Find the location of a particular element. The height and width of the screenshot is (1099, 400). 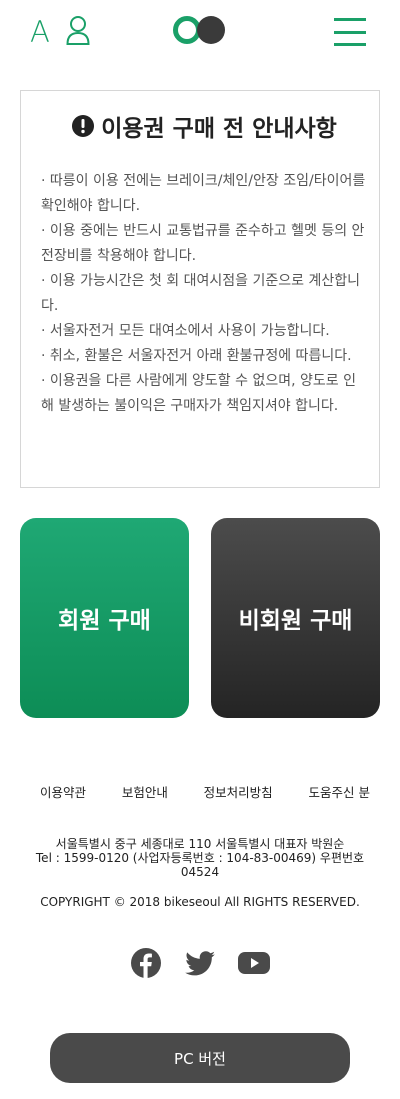

notice-item: · 서울자전거 모든 대여소에서 사용이 가능합니다. is located at coordinates (185, 331).